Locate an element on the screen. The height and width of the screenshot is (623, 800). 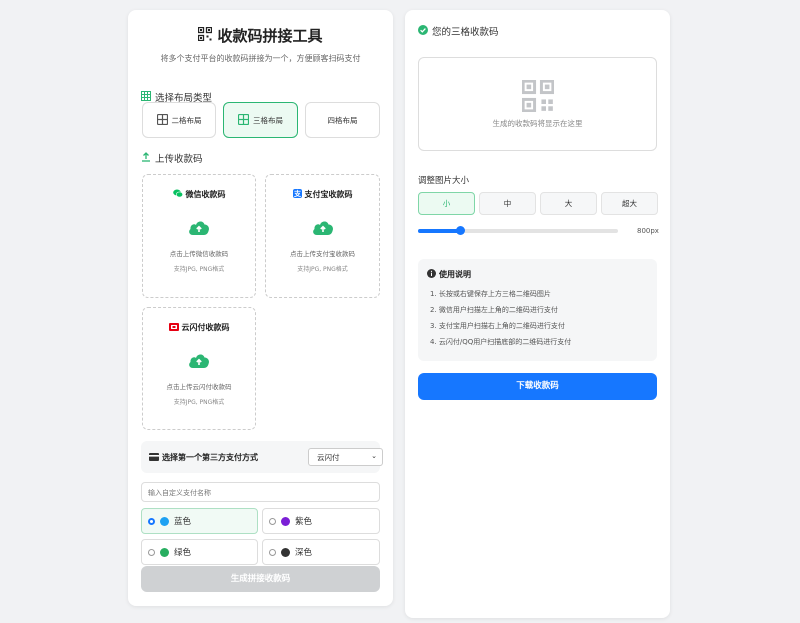
page-title: 收款码拼接工具 is located at coordinates (270, 36).